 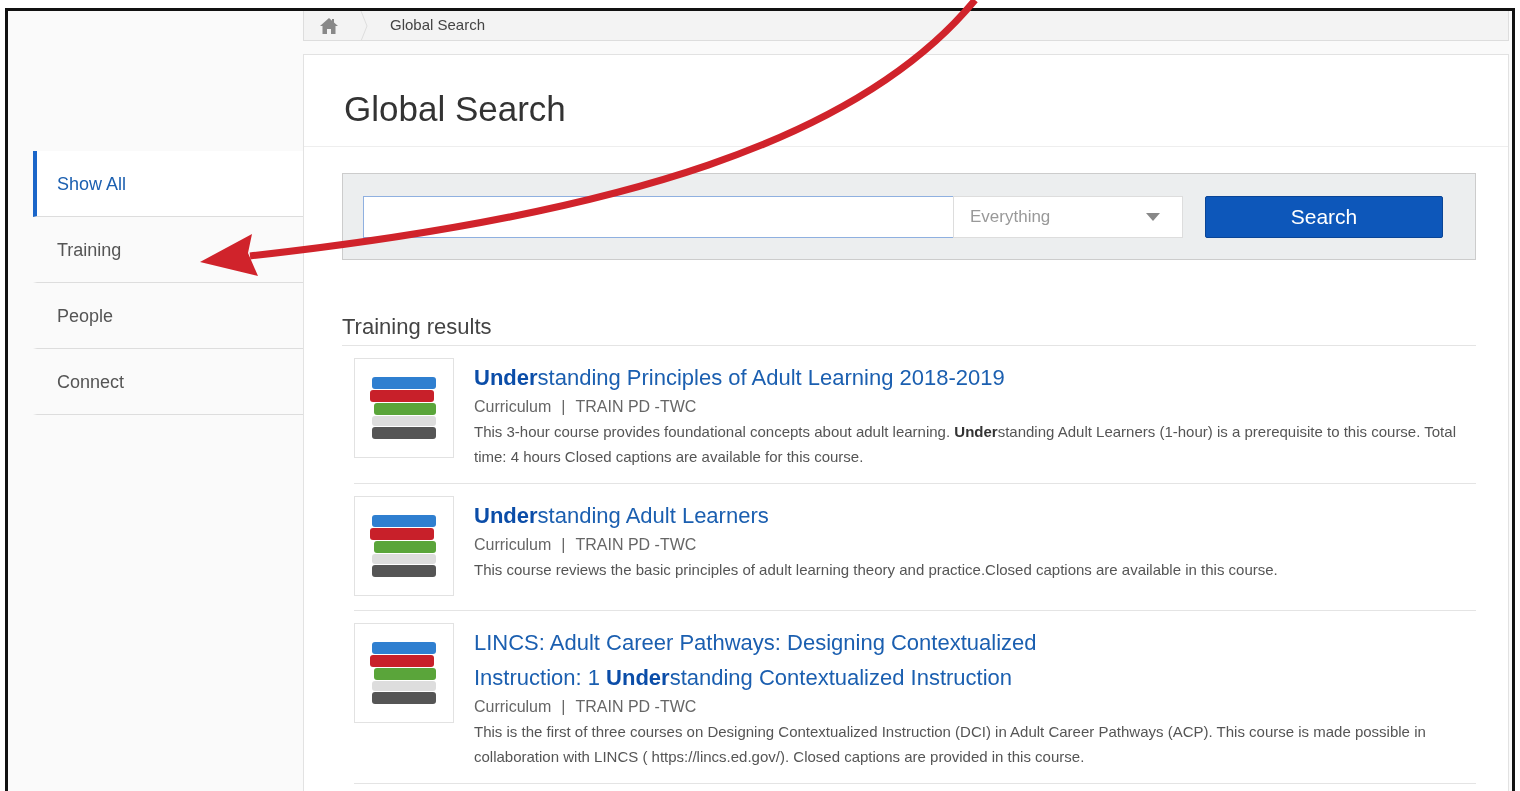 I want to click on search-field, so click(x=658, y=216).